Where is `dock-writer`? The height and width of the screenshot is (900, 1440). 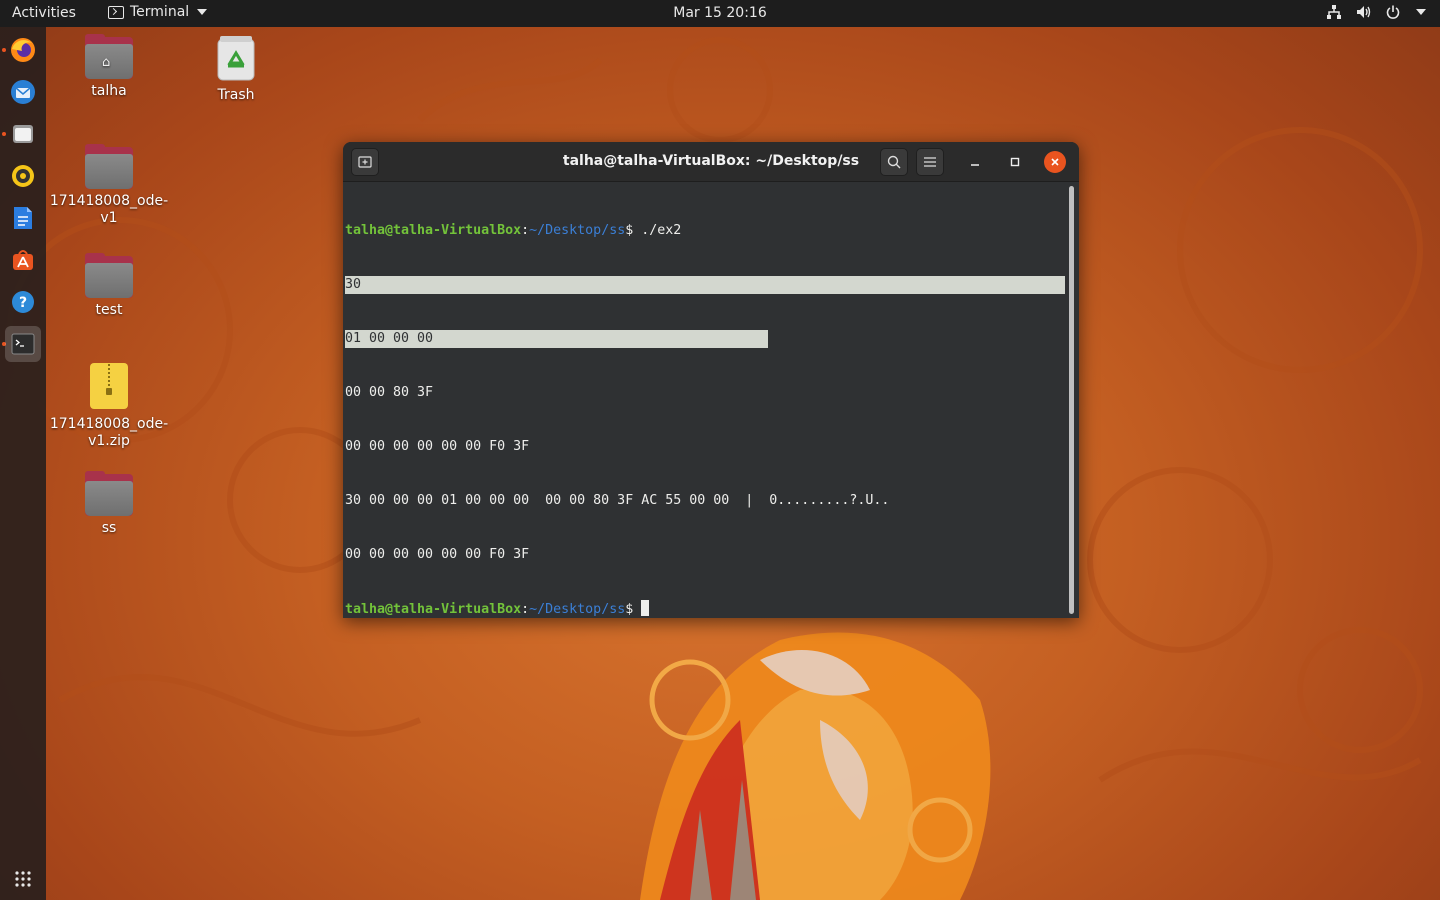 dock-writer is located at coordinates (23, 218).